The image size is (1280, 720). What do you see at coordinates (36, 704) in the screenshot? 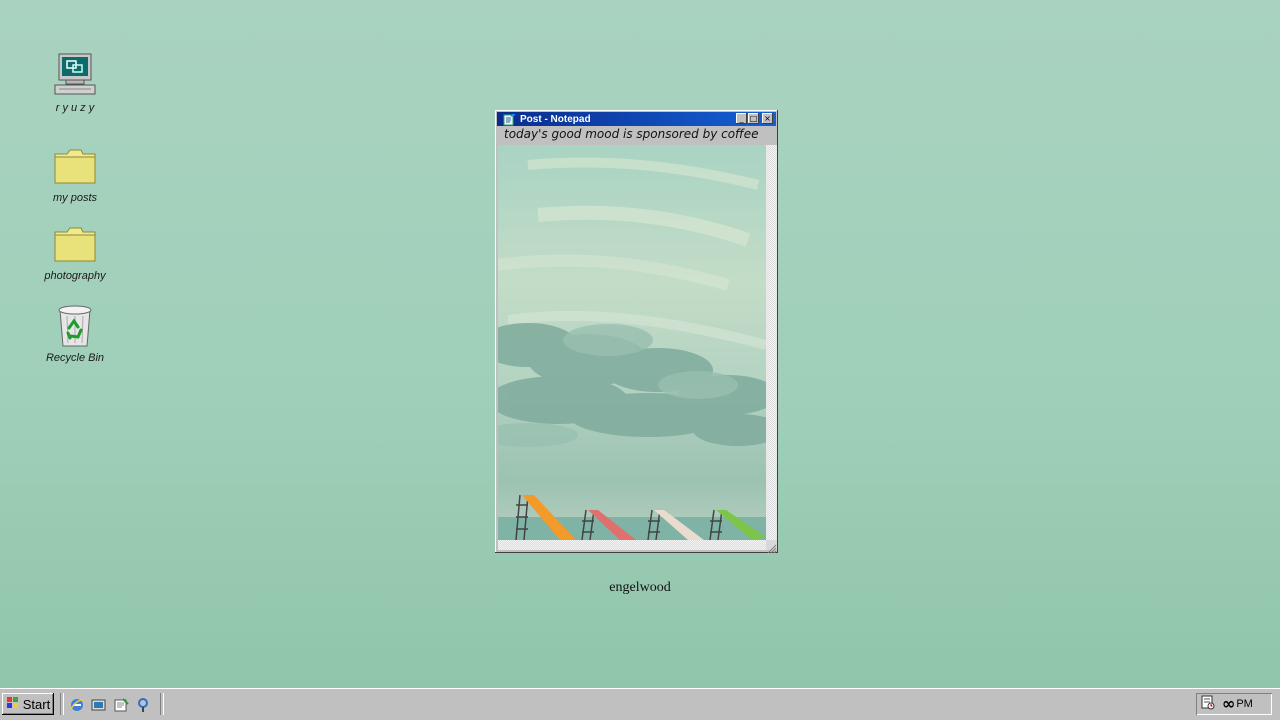
I see `start-label: Start` at bounding box center [36, 704].